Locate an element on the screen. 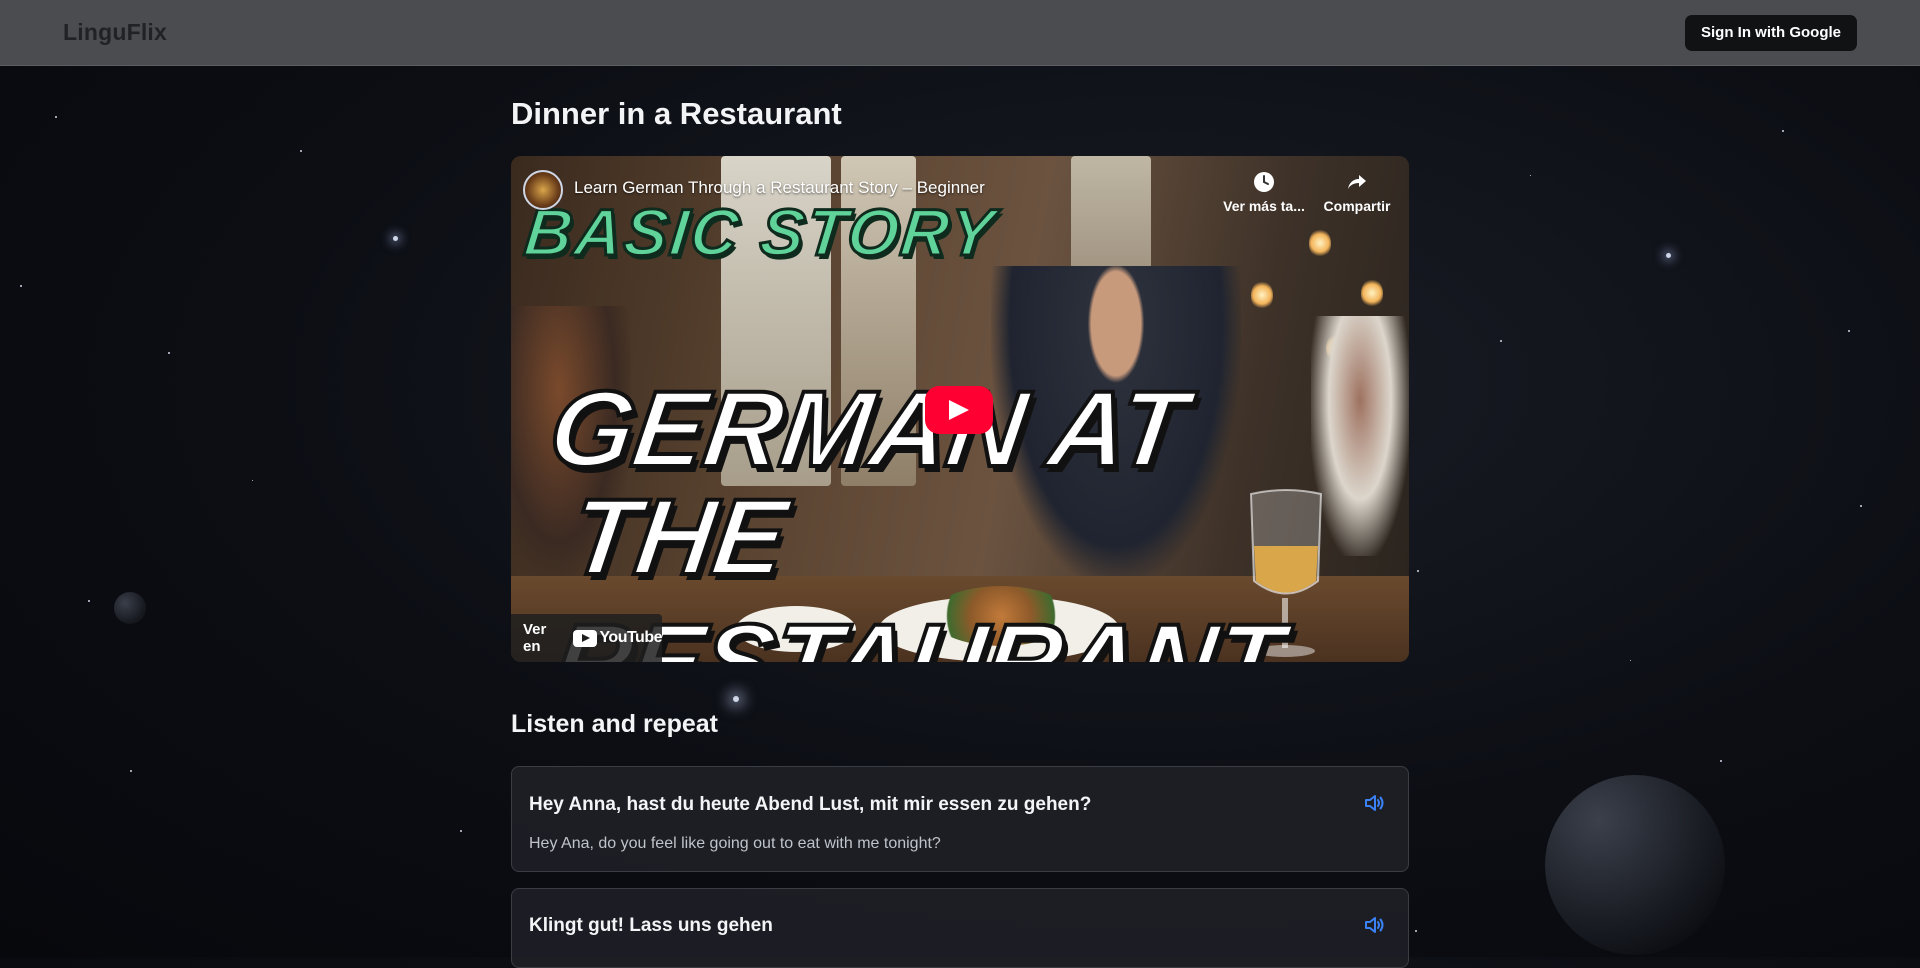  section-title: Listen and repeat is located at coordinates (614, 724).